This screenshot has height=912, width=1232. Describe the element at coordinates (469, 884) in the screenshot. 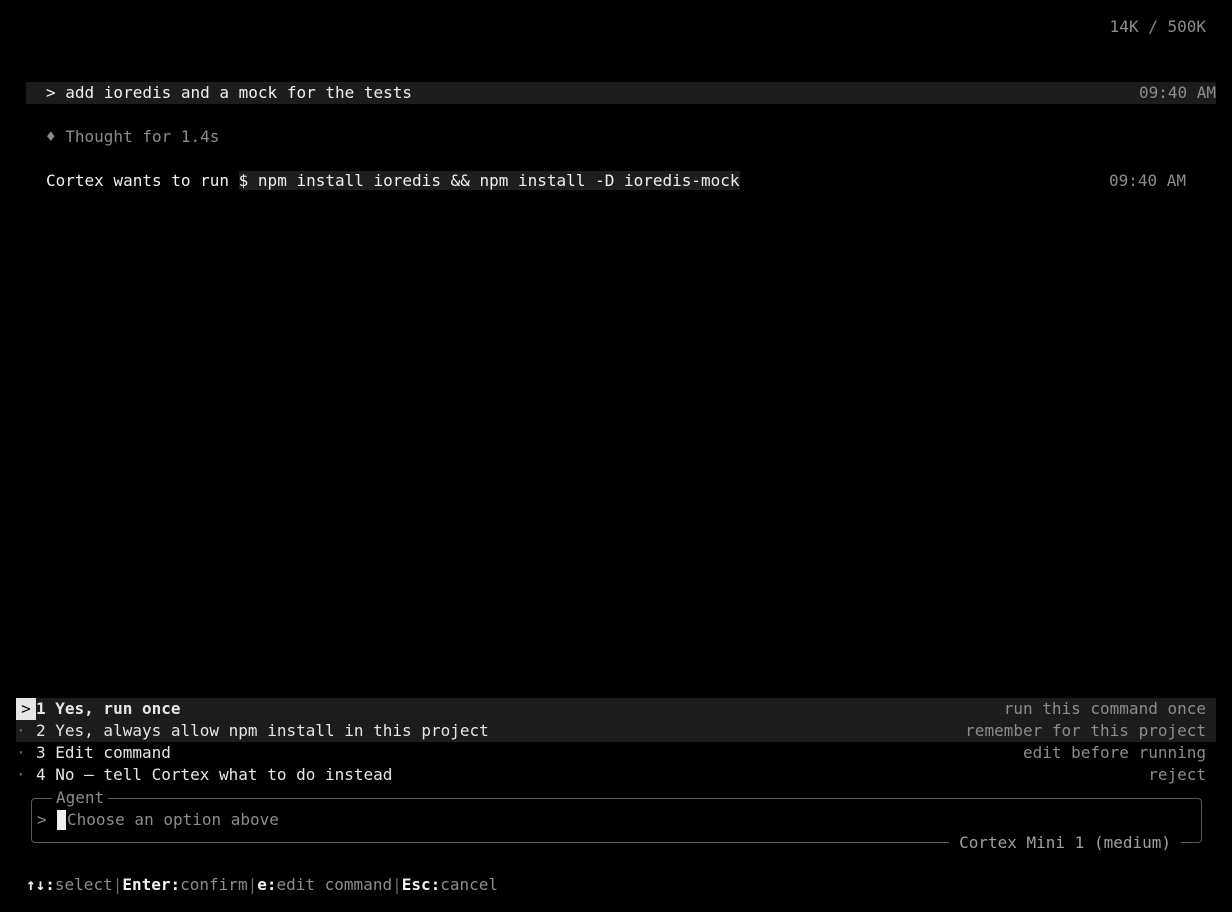

I see `hint-desc-cancel: cancel` at that location.